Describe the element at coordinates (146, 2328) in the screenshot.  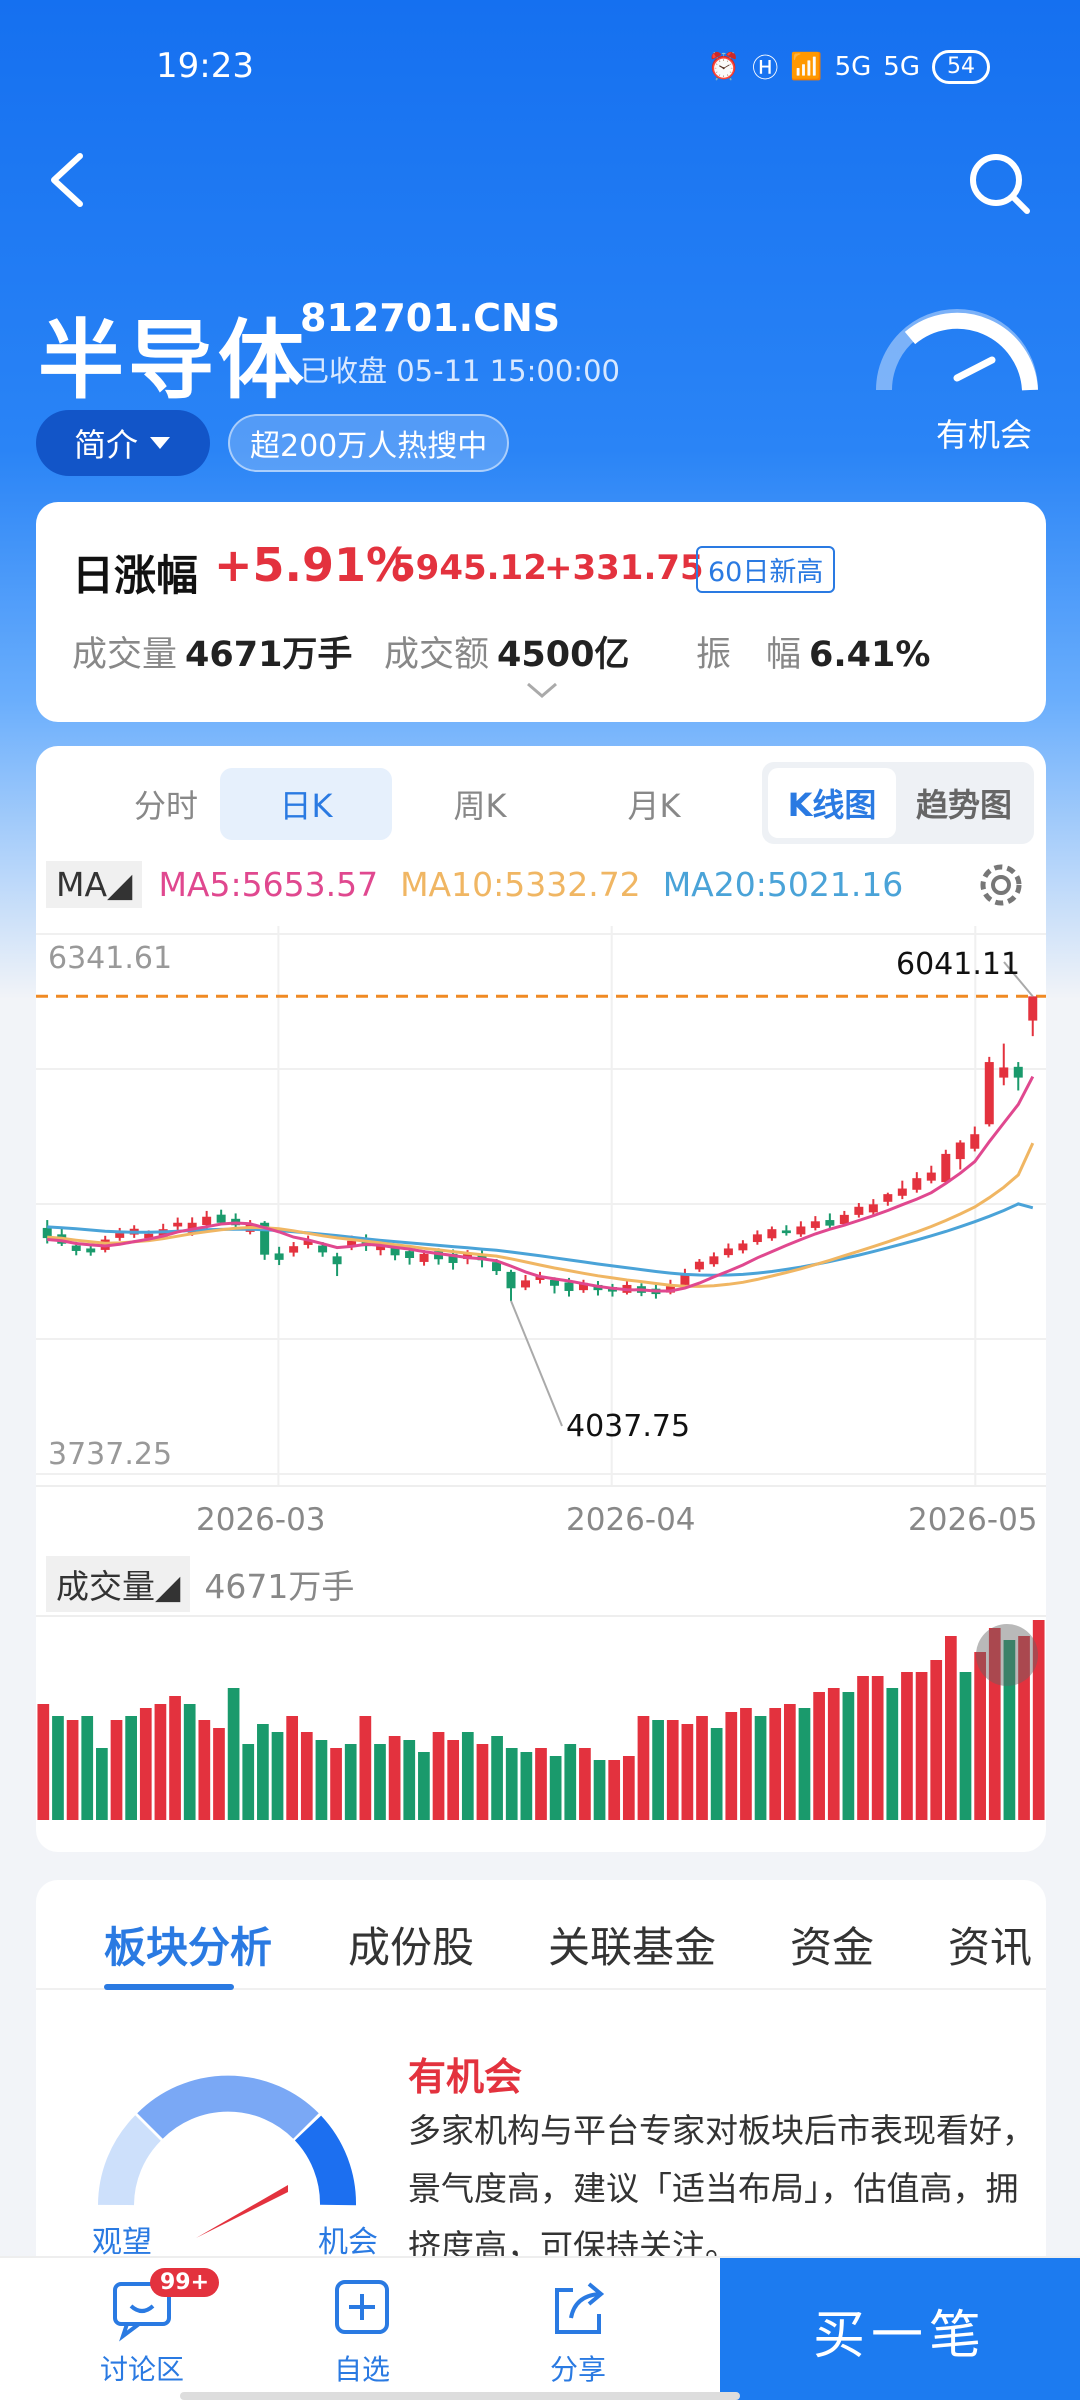
I see `nav-discussion: 讨论区 99+` at that location.